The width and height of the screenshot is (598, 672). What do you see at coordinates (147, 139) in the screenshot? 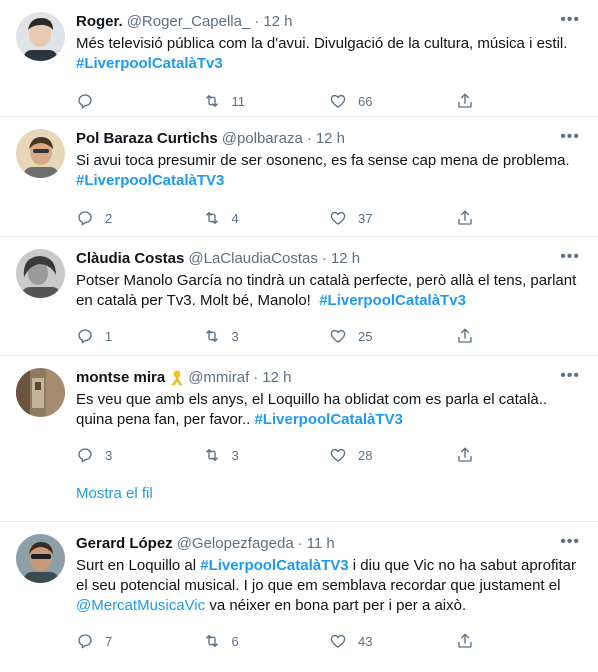
I see `author-name: Pol Baraza Curtichs` at bounding box center [147, 139].